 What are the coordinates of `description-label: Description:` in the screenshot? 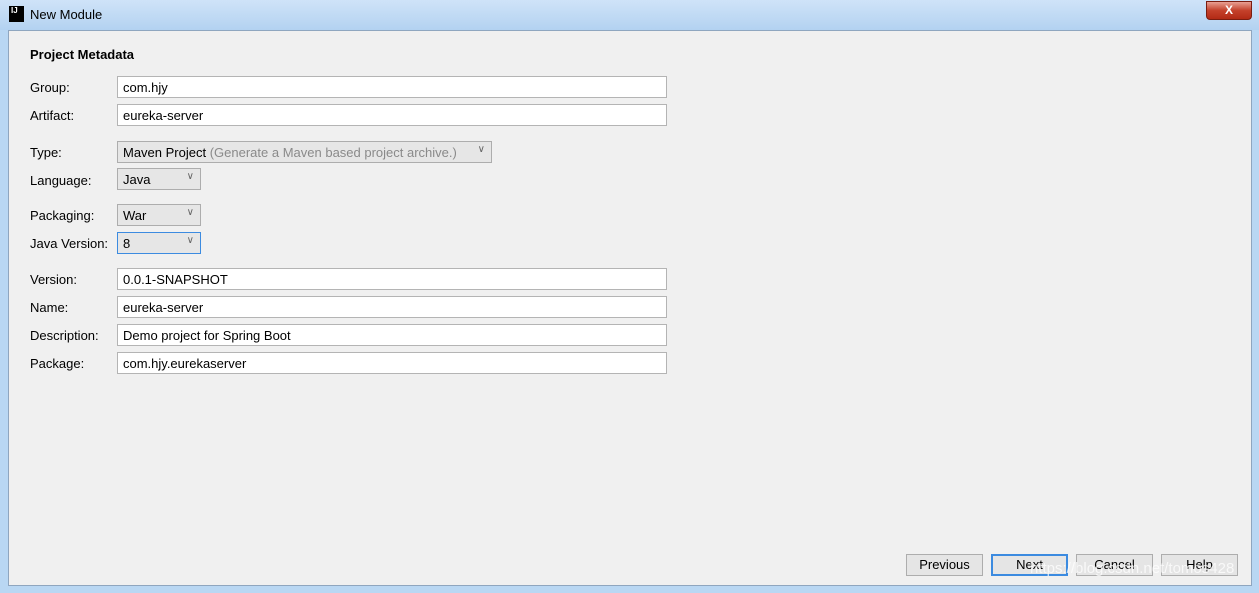 It's located at (64, 335).